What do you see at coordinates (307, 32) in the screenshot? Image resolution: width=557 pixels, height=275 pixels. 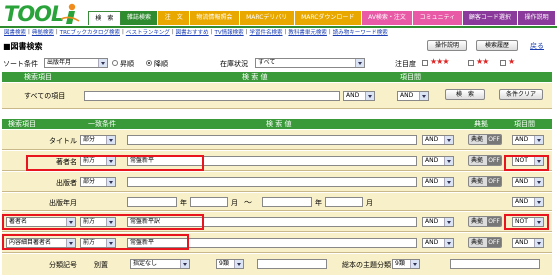 I see `subnav-link-7: 教科書単元検索` at bounding box center [307, 32].